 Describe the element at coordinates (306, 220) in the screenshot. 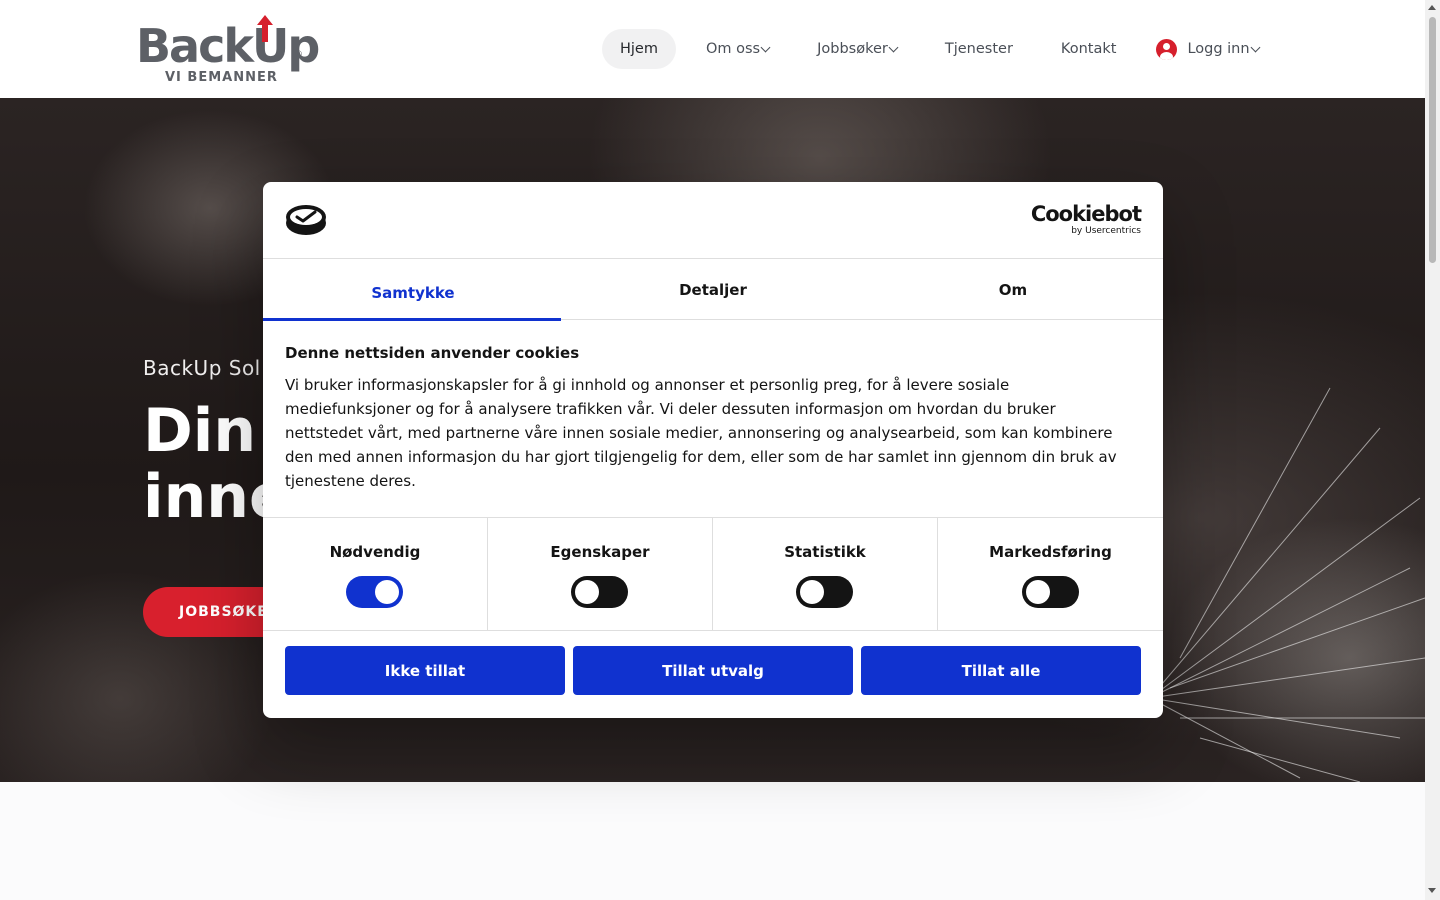

I see `cookiebot-logo-icon` at that location.